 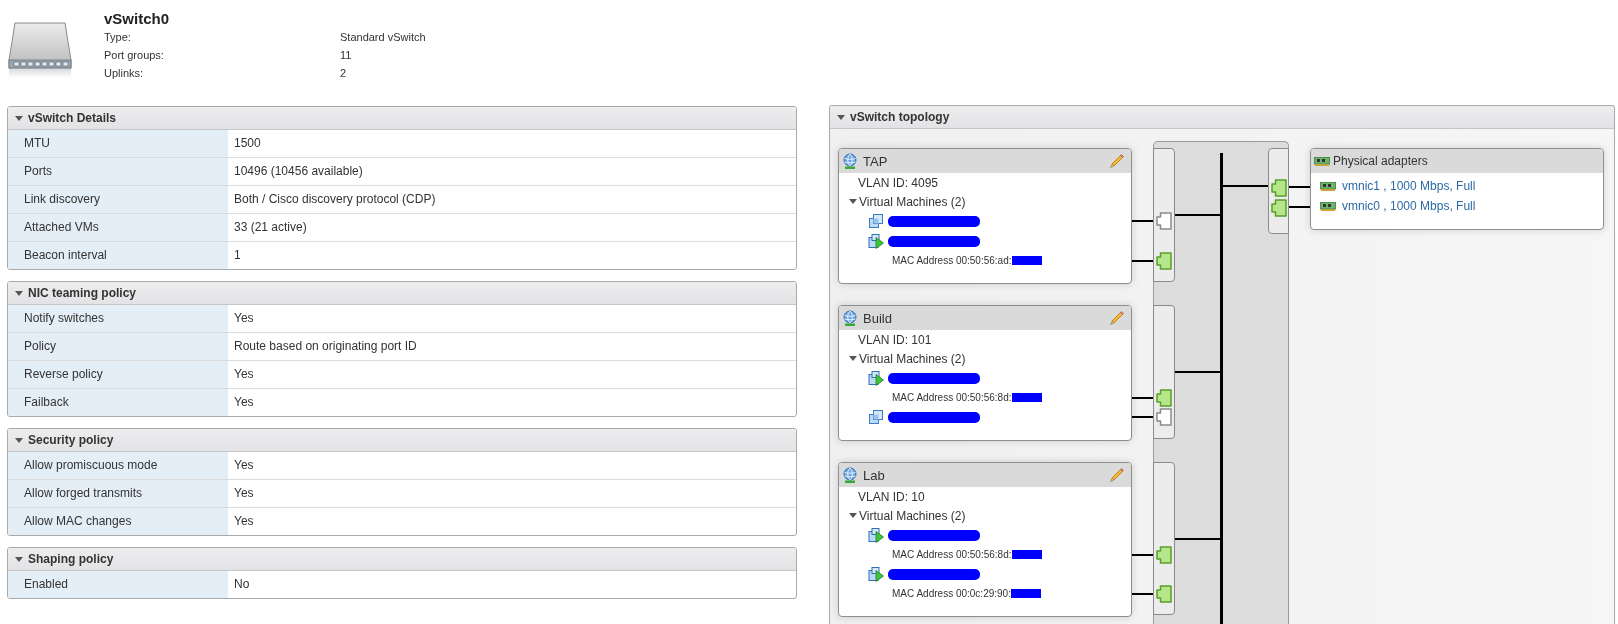 I want to click on vlan-id: VLAN ID: 4095, so click(x=898, y=183).